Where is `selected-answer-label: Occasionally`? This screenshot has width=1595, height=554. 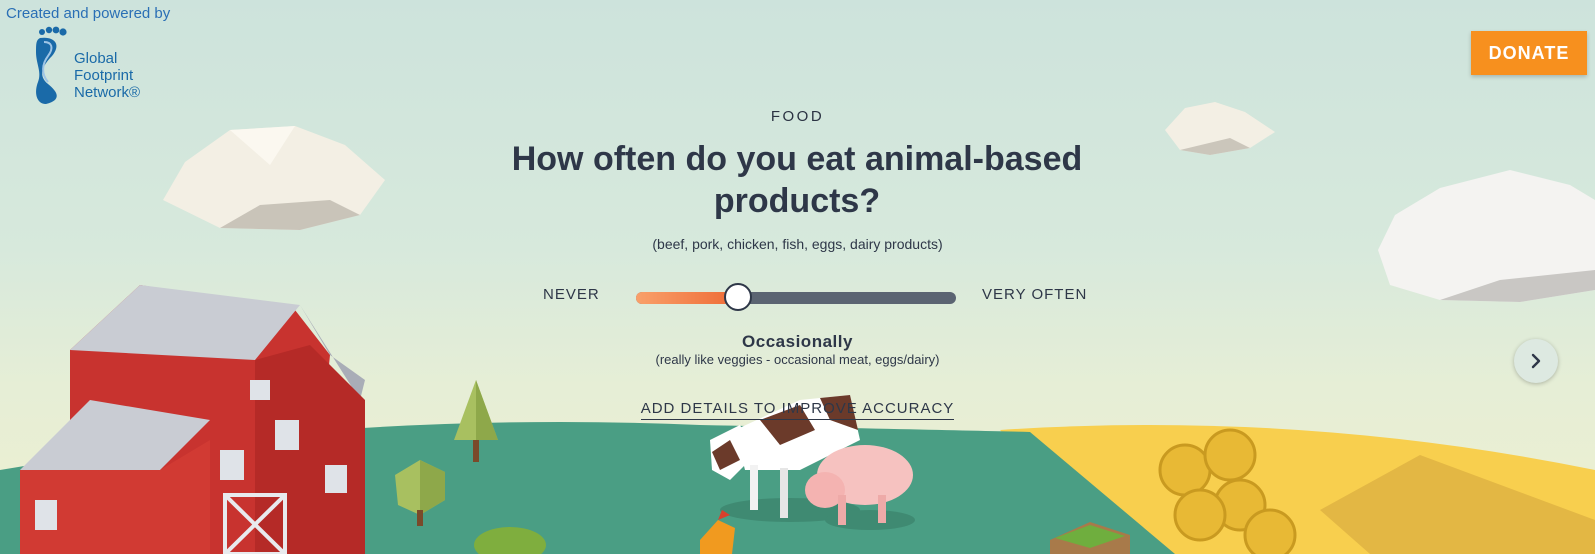
selected-answer-label: Occasionally is located at coordinates (797, 341).